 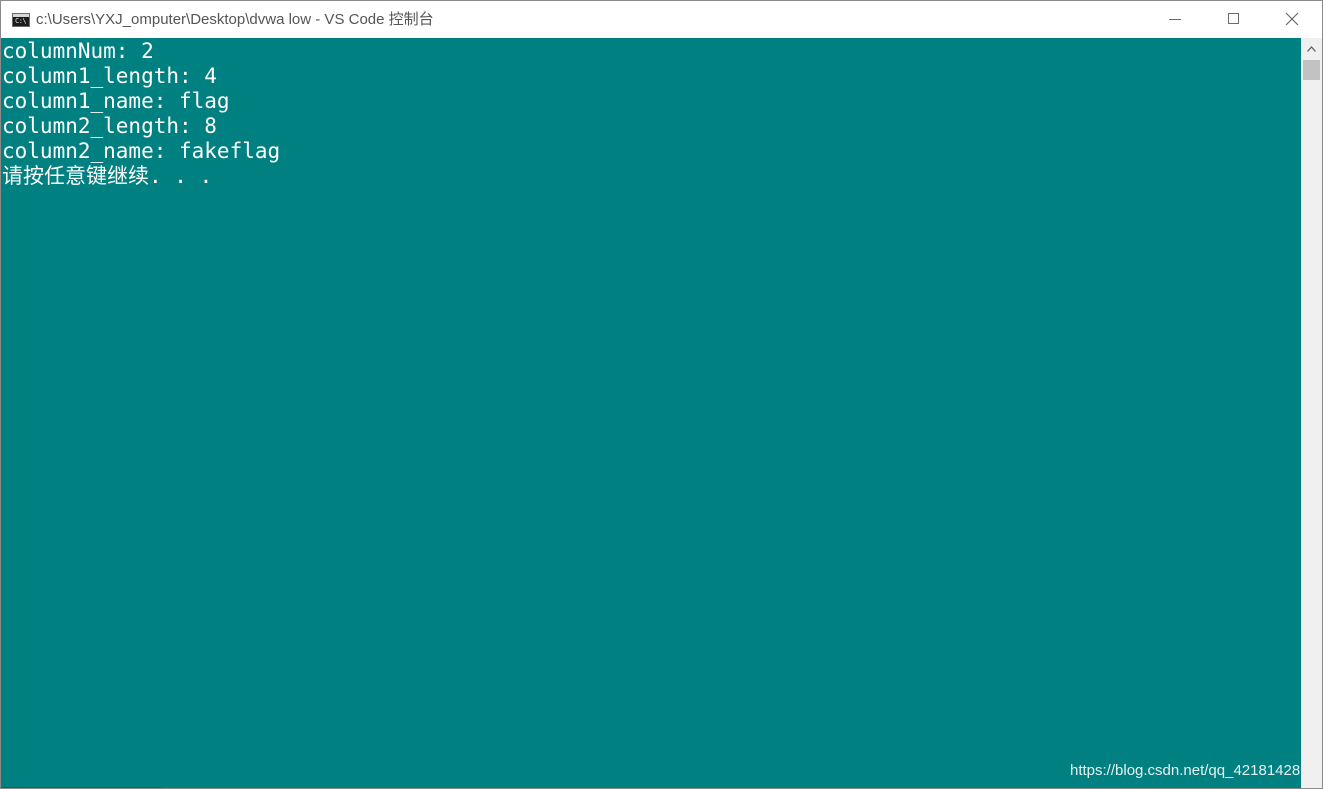 I want to click on minimize-button, so click(x=1176, y=19).